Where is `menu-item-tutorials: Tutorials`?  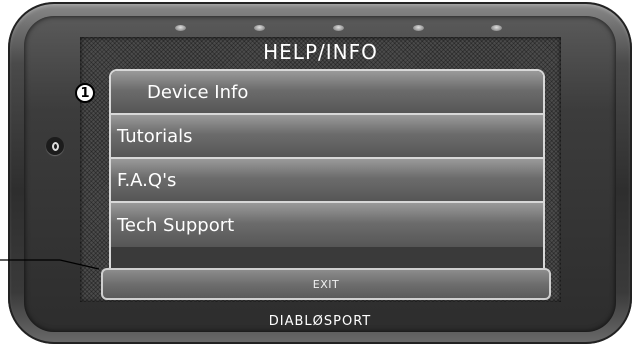
menu-item-tutorials: Tutorials is located at coordinates (327, 137).